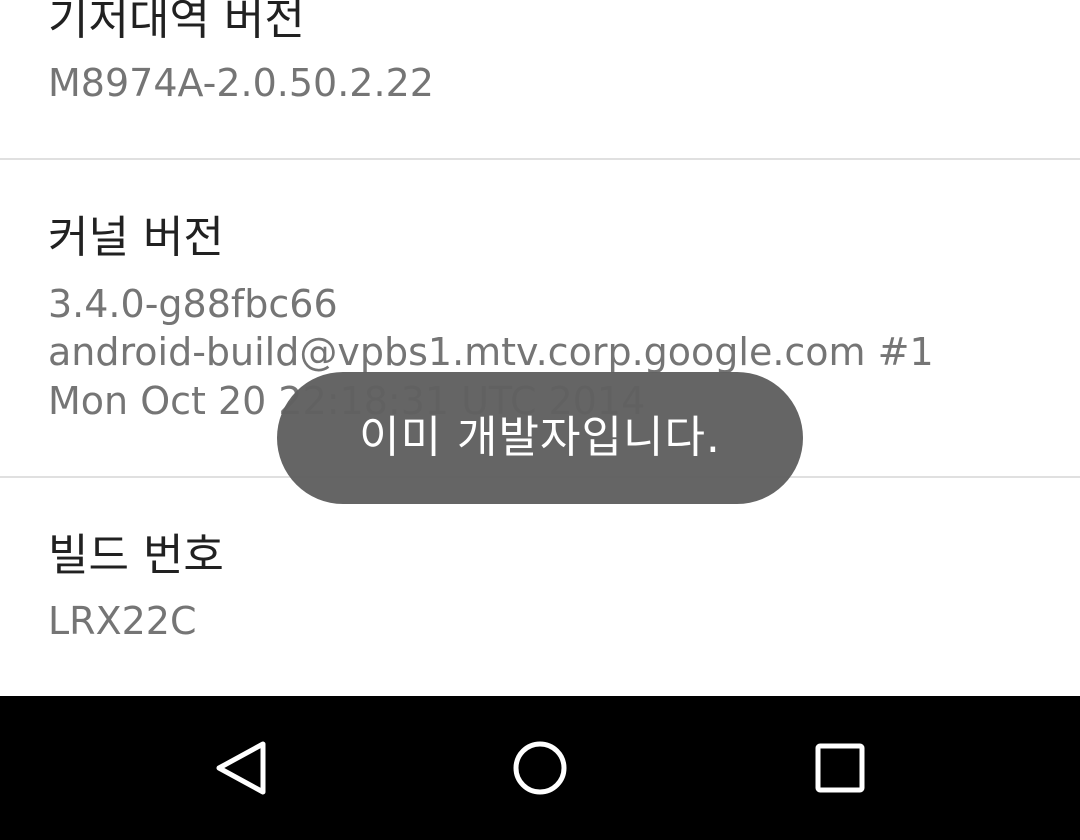 This screenshot has width=1080, height=840. I want to click on toast-notification: 이미 개발자입니다., so click(540, 438).